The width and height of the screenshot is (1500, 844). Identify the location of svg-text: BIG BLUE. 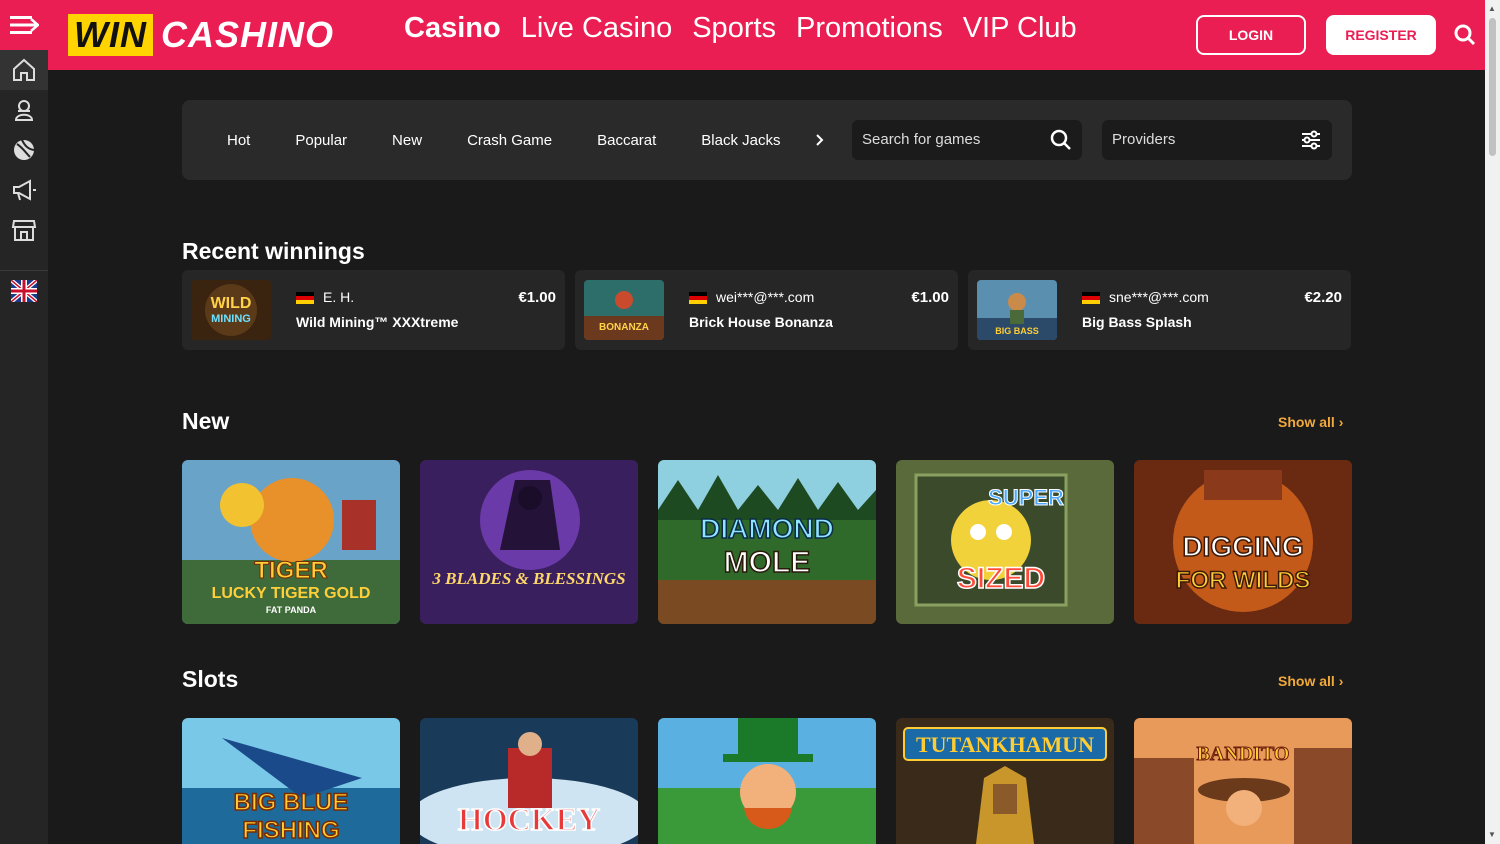
(291, 802).